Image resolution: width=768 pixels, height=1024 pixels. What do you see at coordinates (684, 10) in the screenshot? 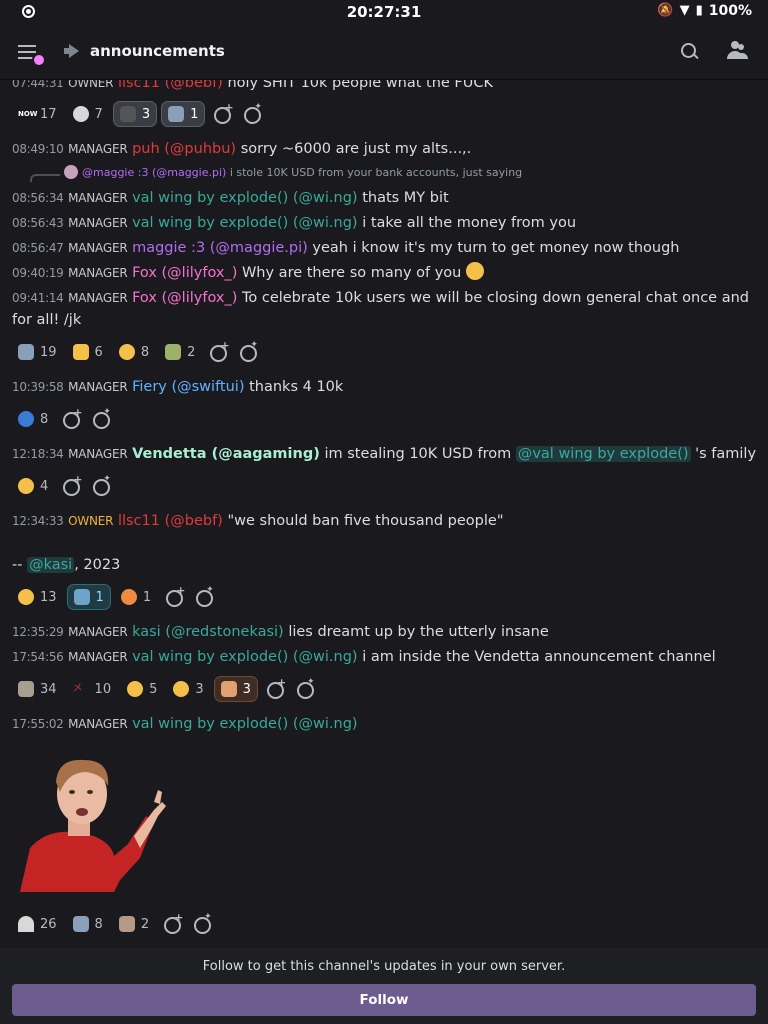
I see `wifi-icon: ▼` at bounding box center [684, 10].